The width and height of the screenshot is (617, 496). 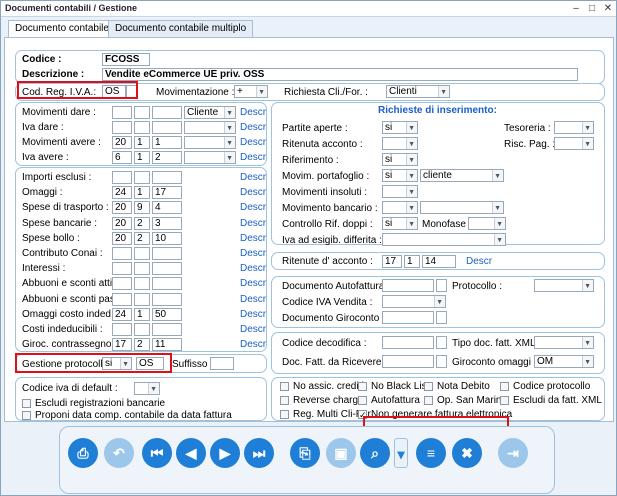 I want to click on tab-documento-contabile-multiplo: Documento contabile multiplo, so click(x=181, y=28).